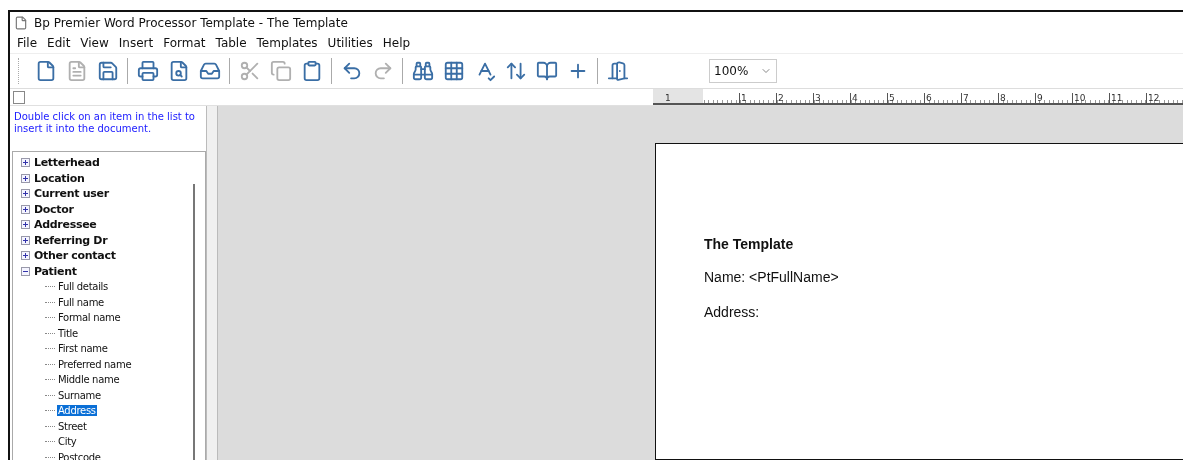 The height and width of the screenshot is (460, 1183). I want to click on document-icon, so click(21, 22).